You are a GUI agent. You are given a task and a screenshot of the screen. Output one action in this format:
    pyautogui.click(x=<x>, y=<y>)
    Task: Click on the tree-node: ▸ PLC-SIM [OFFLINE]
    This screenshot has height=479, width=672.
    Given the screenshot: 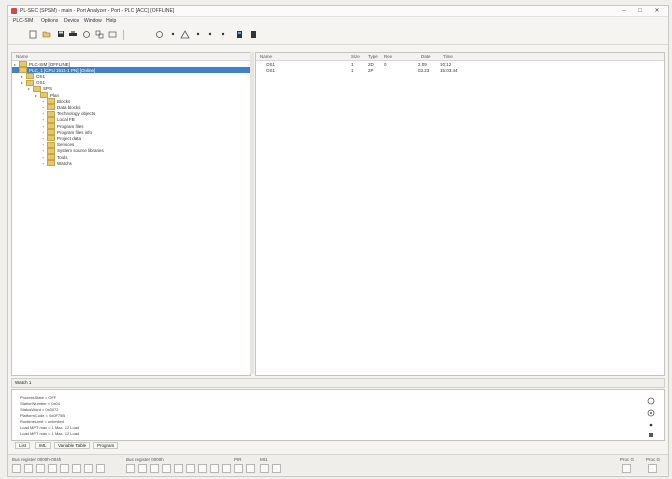 What is the action you would take?
    pyautogui.click(x=42, y=64)
    